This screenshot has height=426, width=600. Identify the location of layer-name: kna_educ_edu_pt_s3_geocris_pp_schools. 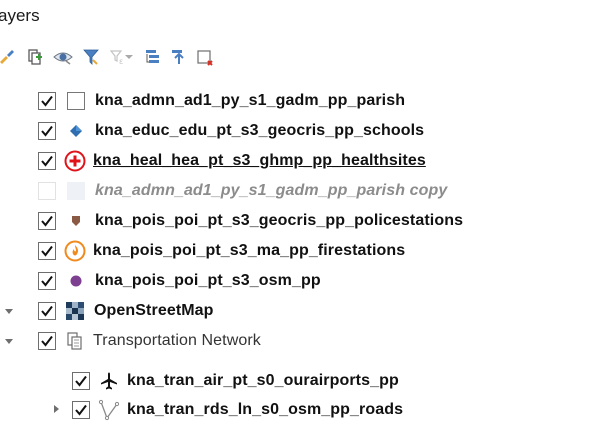
(260, 130).